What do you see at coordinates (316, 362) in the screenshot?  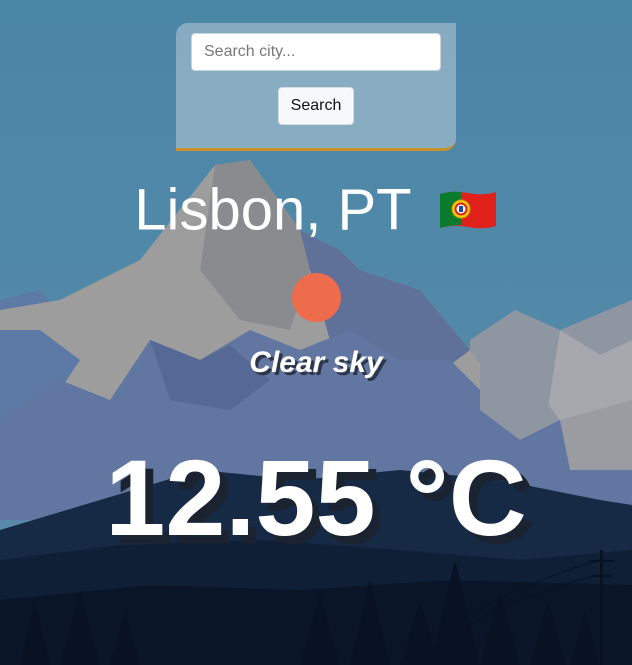 I see `weather-description: Clear sky` at bounding box center [316, 362].